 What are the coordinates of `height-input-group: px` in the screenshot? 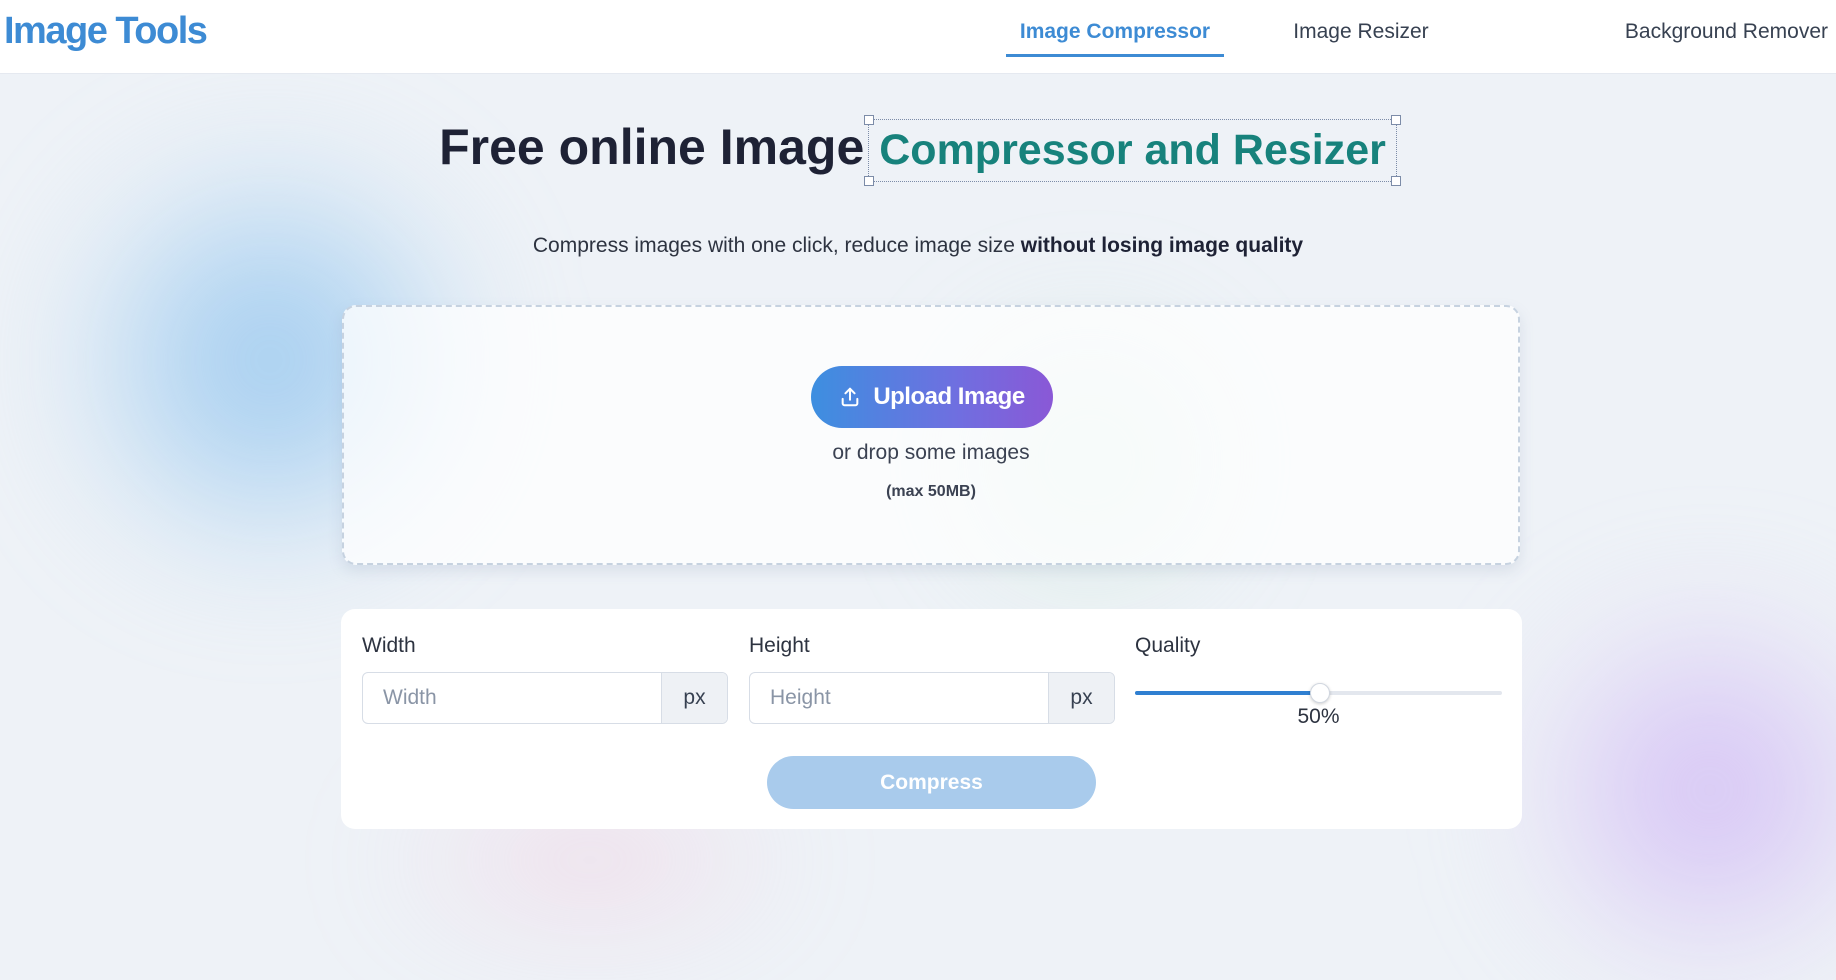 It's located at (932, 698).